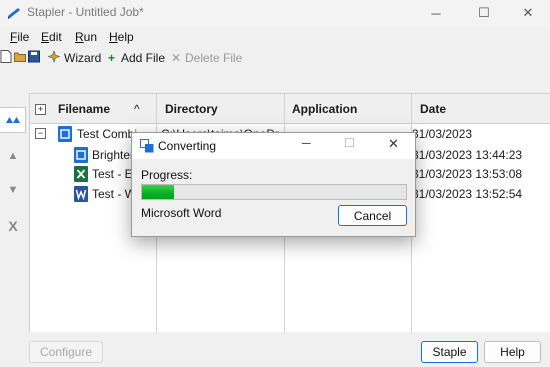  What do you see at coordinates (34, 56) in the screenshot?
I see `save-icon` at bounding box center [34, 56].